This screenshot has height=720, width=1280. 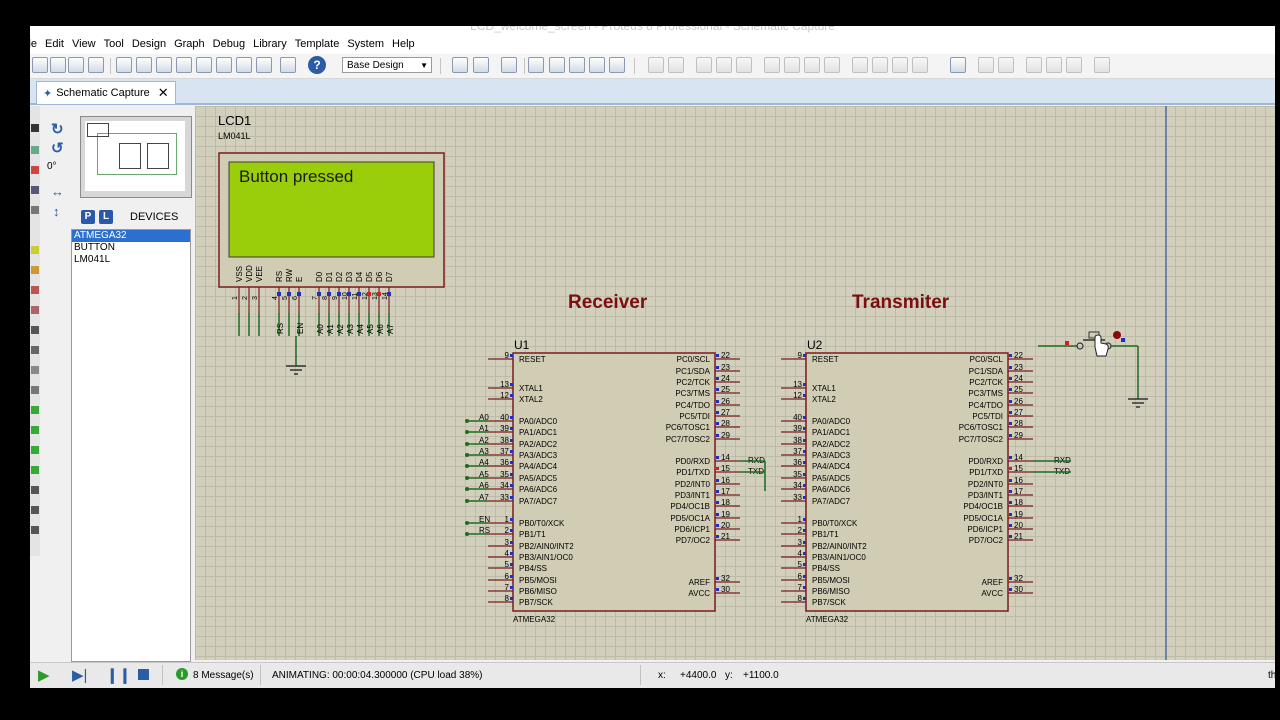 I want to click on grid-icon, so click(x=481, y=65).